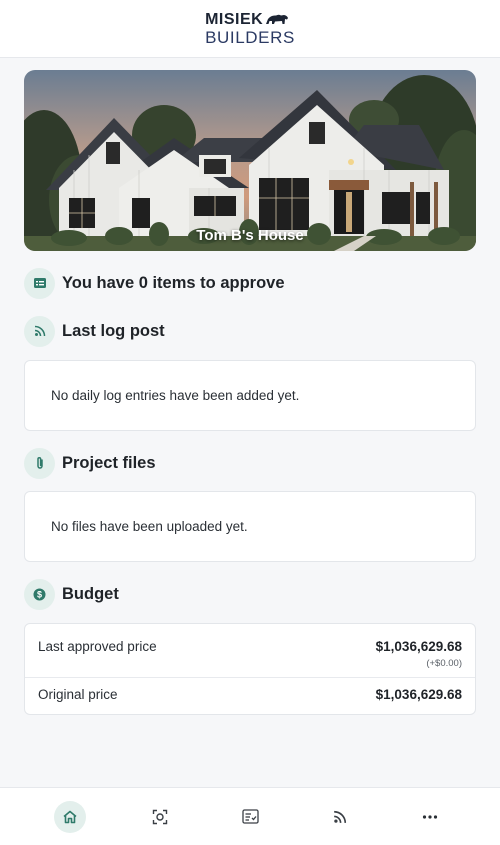 The height and width of the screenshot is (845, 500). I want to click on nav-feed, so click(340, 817).